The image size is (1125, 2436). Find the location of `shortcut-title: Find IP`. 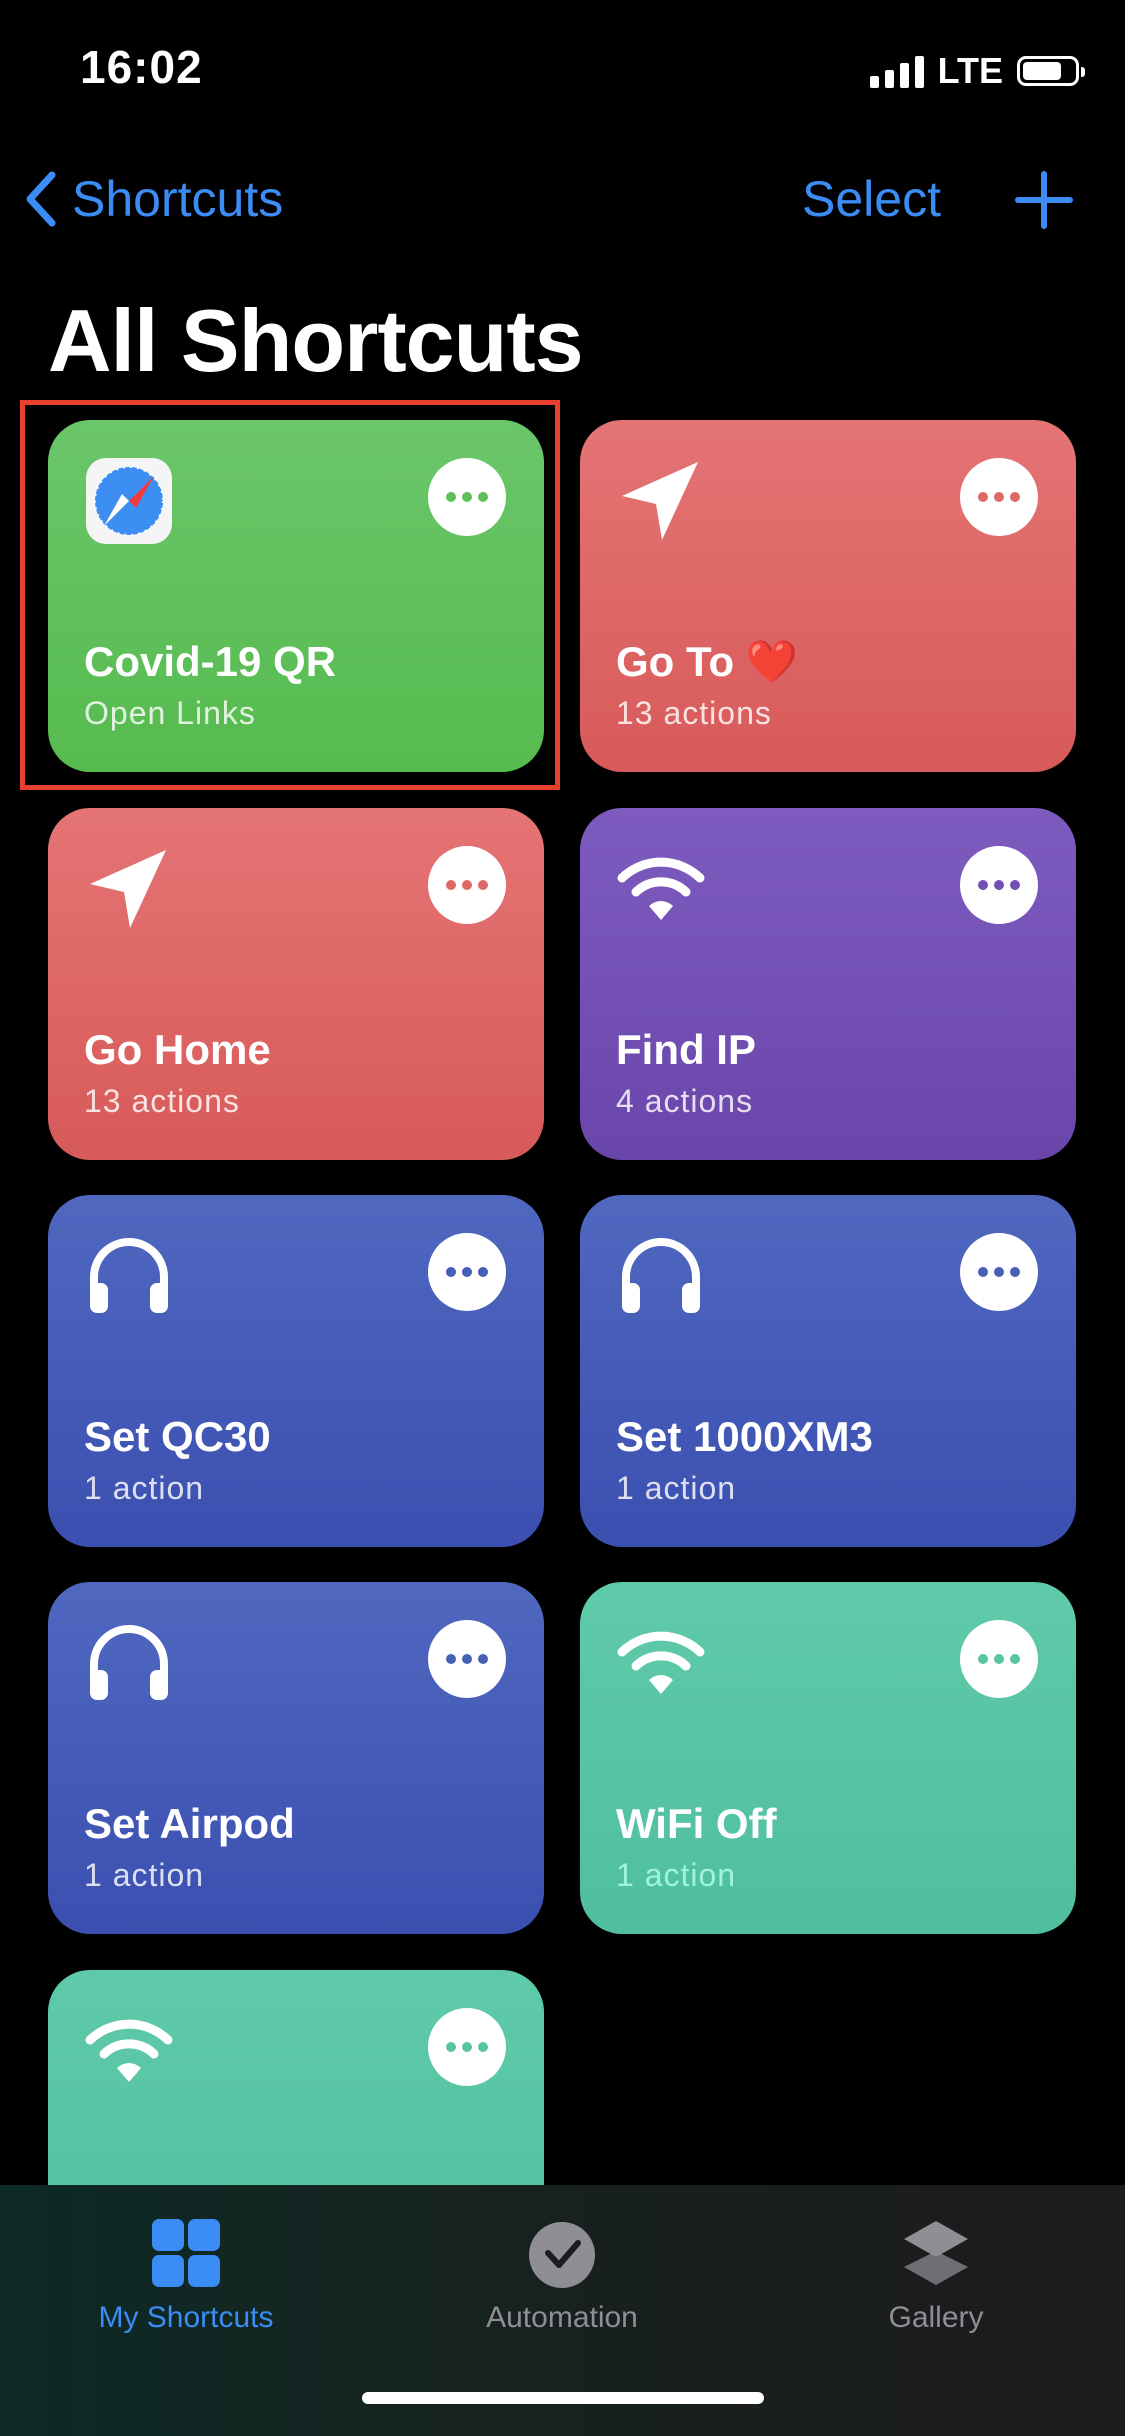

shortcut-title: Find IP is located at coordinates (686, 1049).